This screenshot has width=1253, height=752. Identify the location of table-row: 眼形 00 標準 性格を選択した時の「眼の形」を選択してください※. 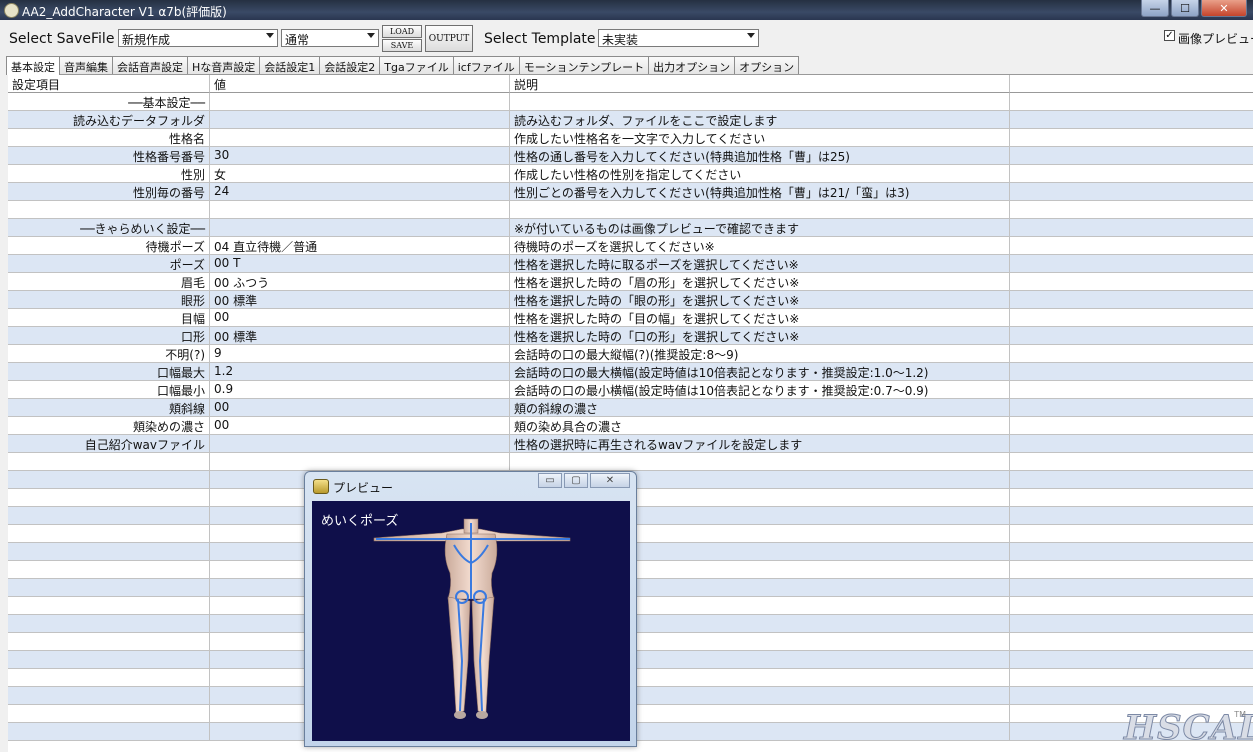
(630, 300).